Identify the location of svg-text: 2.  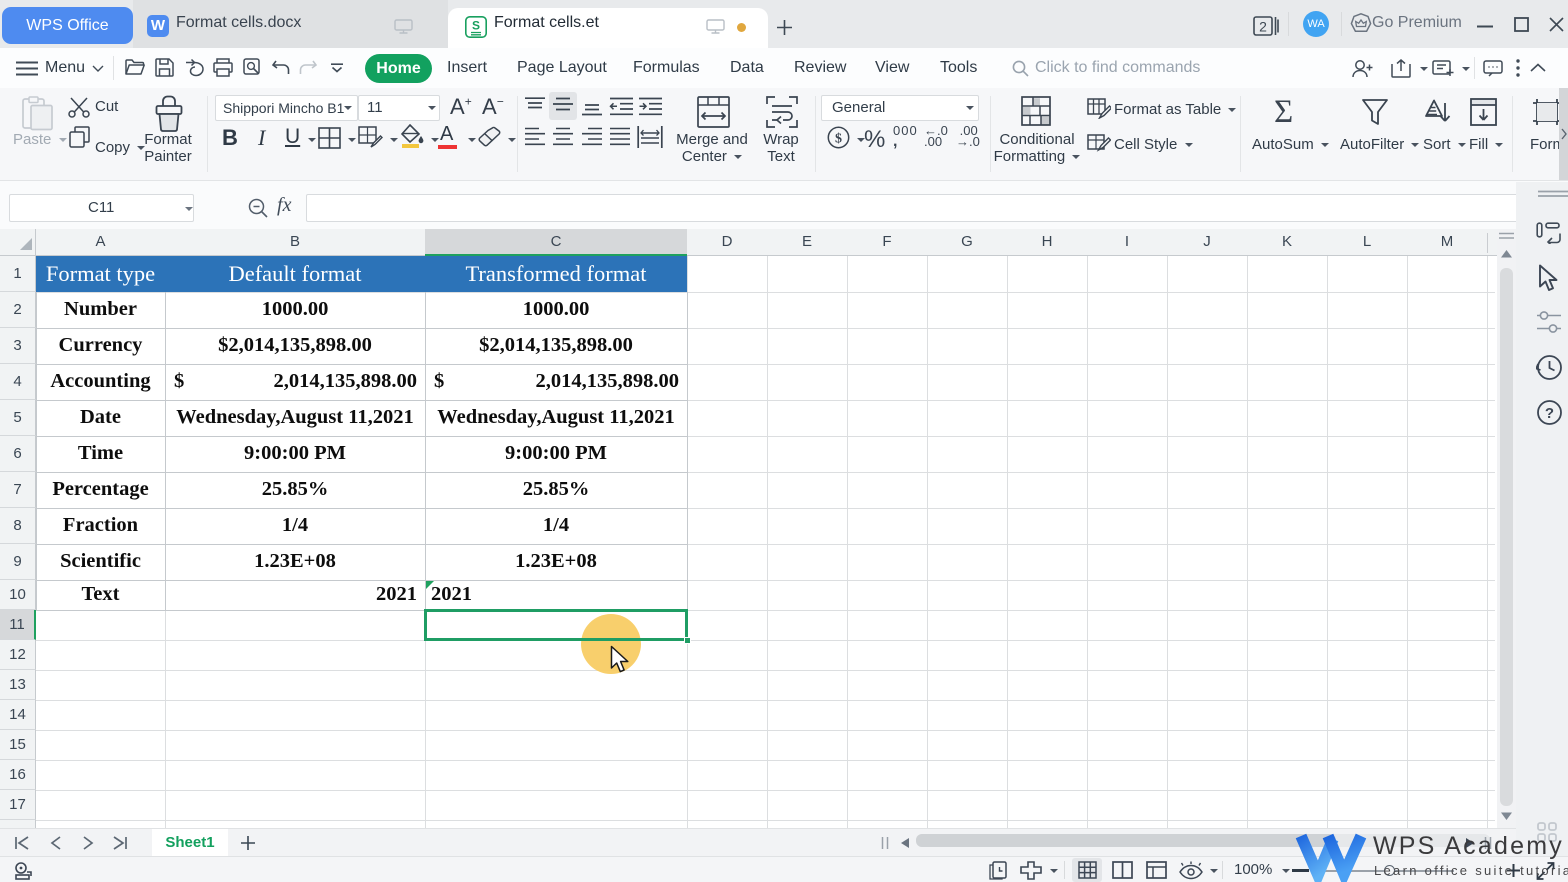
(1263, 27).